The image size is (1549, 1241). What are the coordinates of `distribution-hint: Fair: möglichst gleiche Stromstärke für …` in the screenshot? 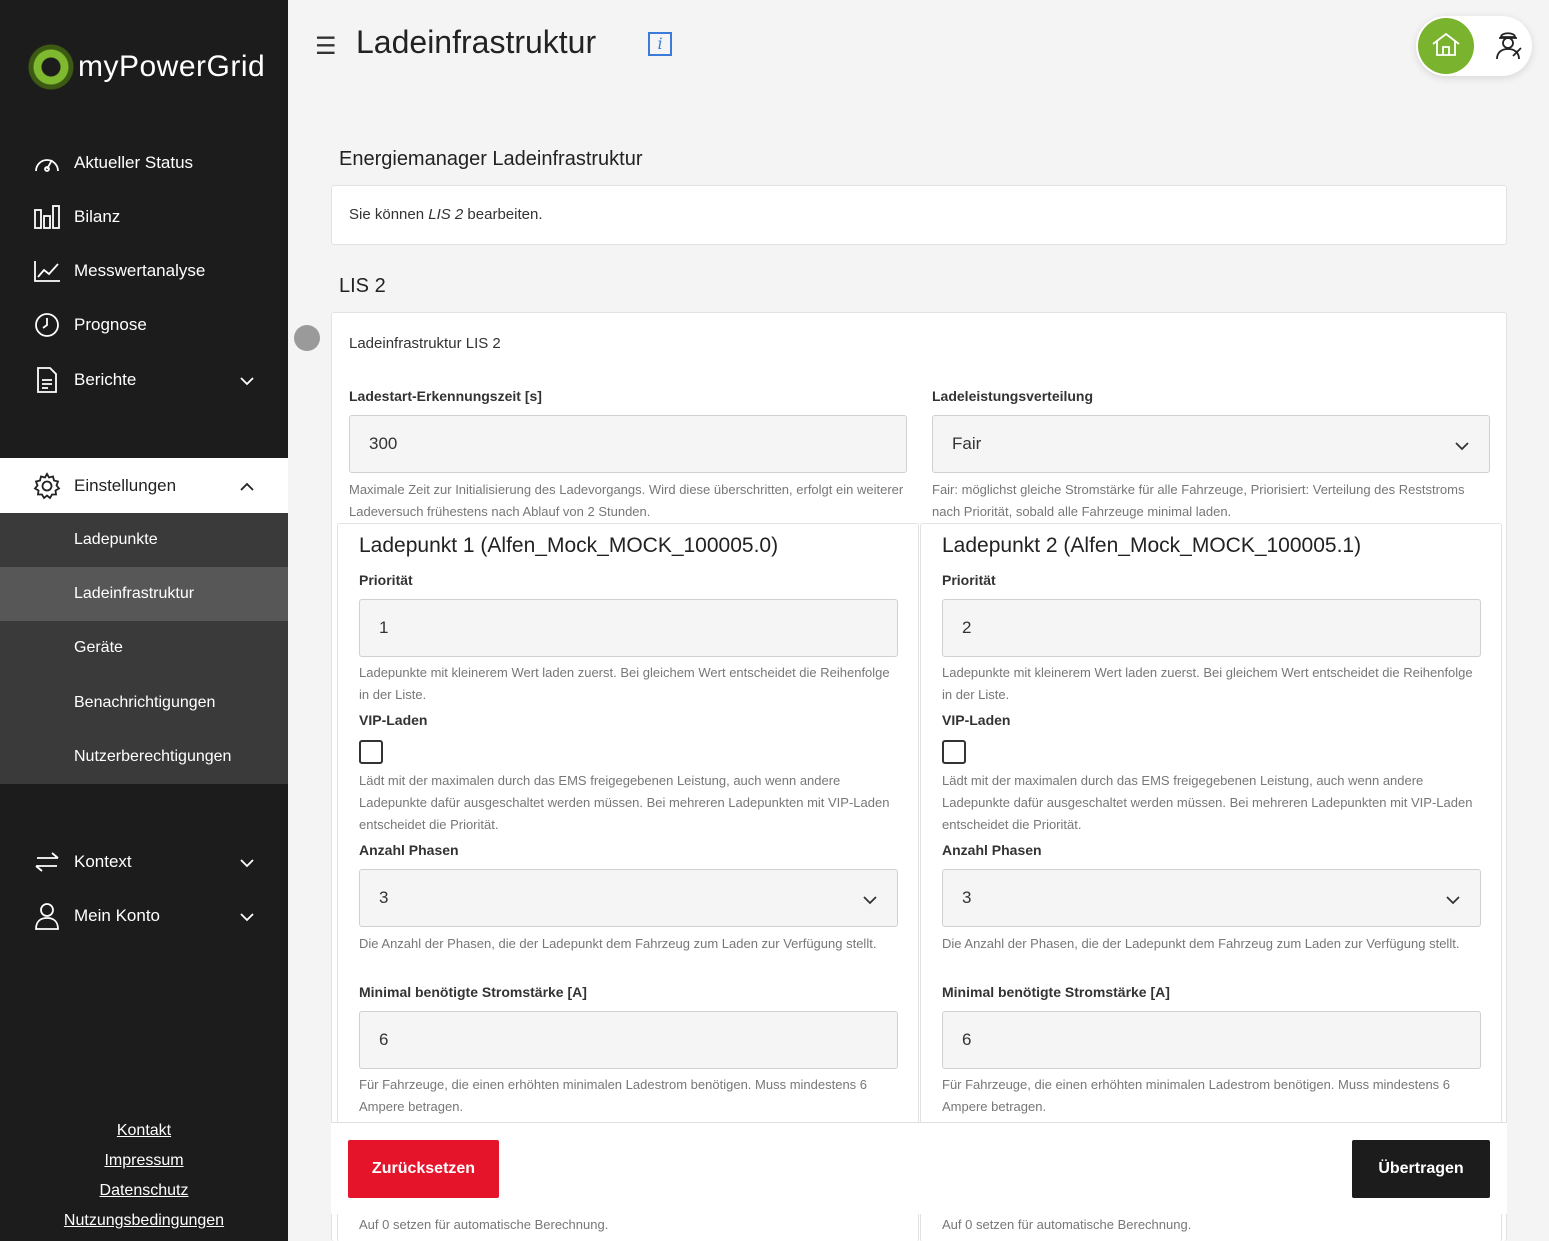 It's located at (1198, 500).